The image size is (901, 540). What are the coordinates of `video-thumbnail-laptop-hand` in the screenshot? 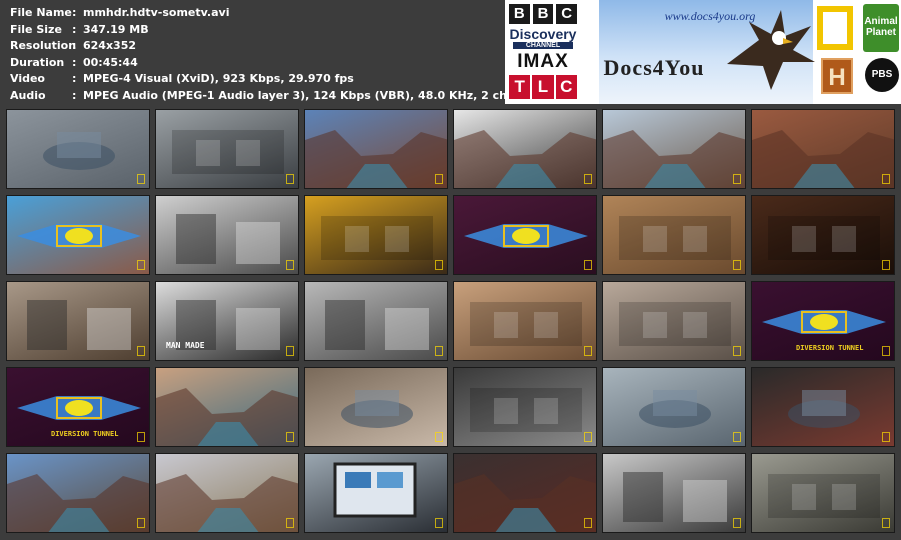 It's located at (376, 493).